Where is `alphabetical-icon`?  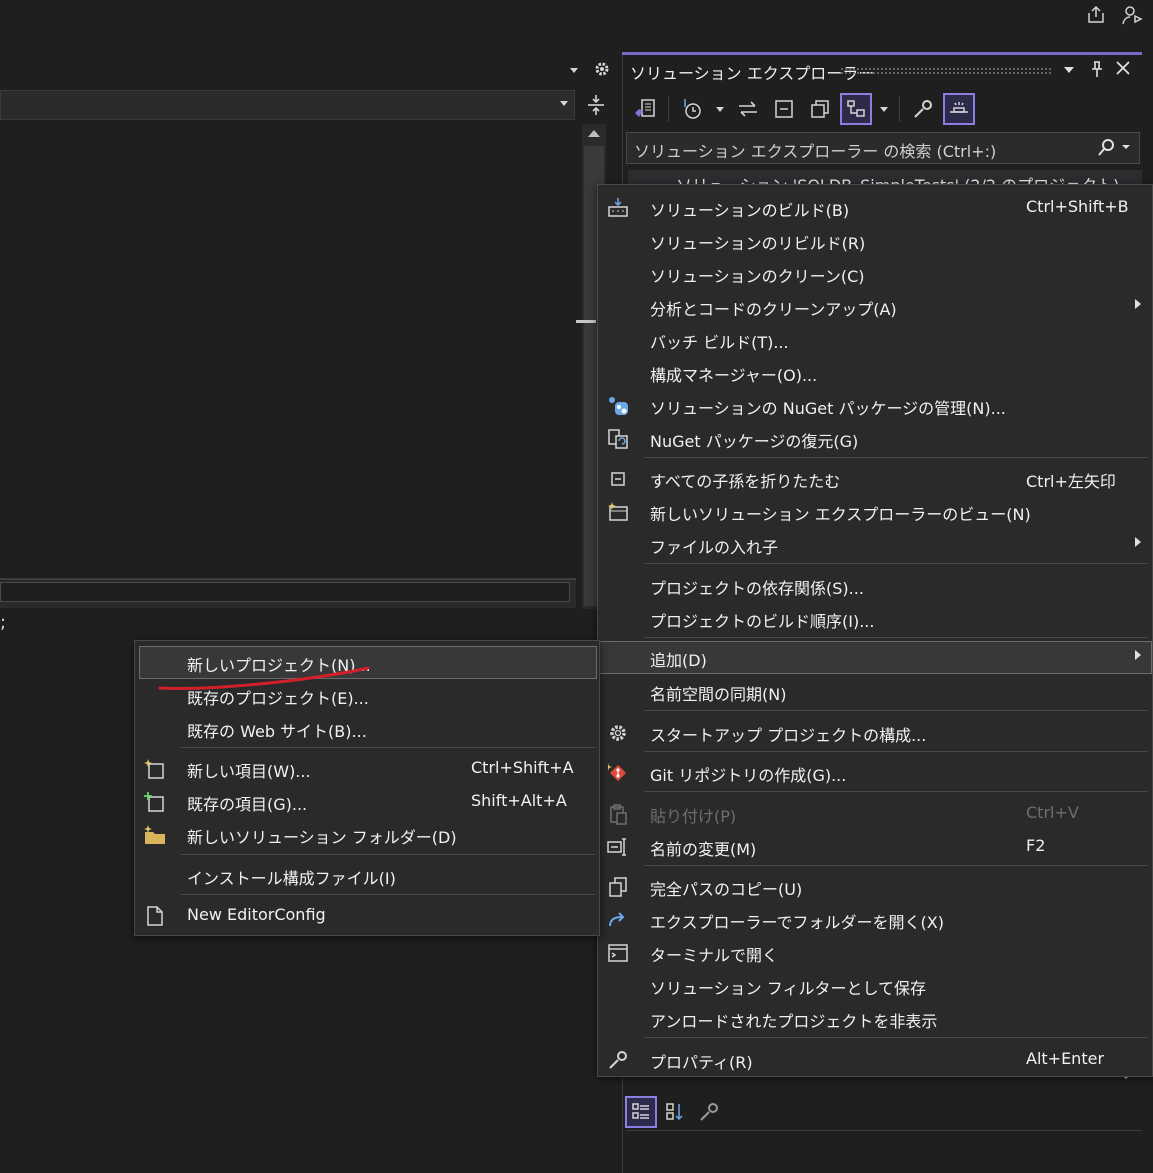 alphabetical-icon is located at coordinates (675, 1112).